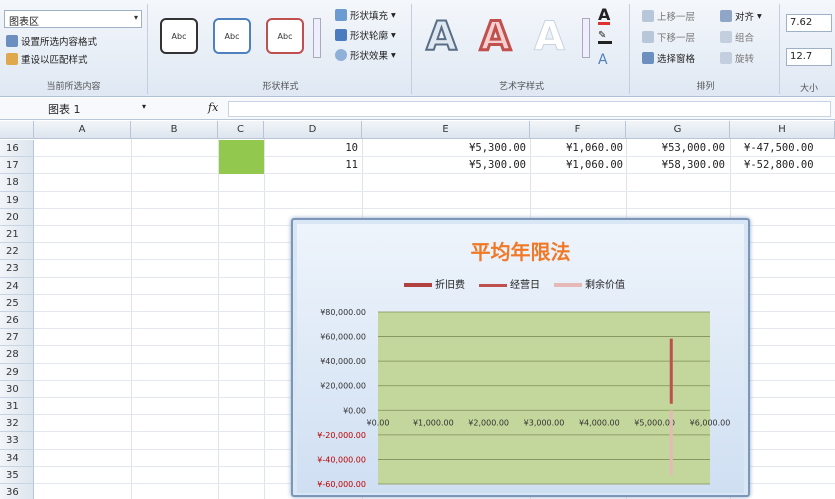  Describe the element at coordinates (17, 321) in the screenshot. I see `row-header: 26` at that location.